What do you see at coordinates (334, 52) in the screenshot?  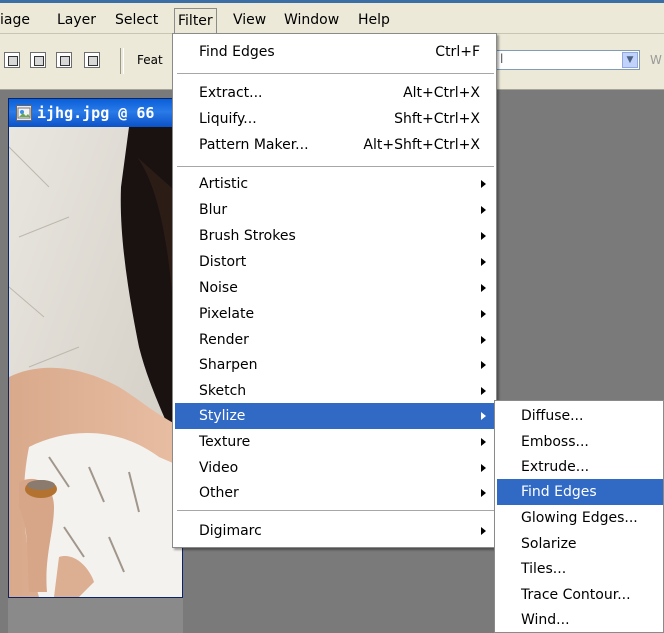 I see `menu-item-find-edges-last: Find Edges Ctrl+F` at bounding box center [334, 52].